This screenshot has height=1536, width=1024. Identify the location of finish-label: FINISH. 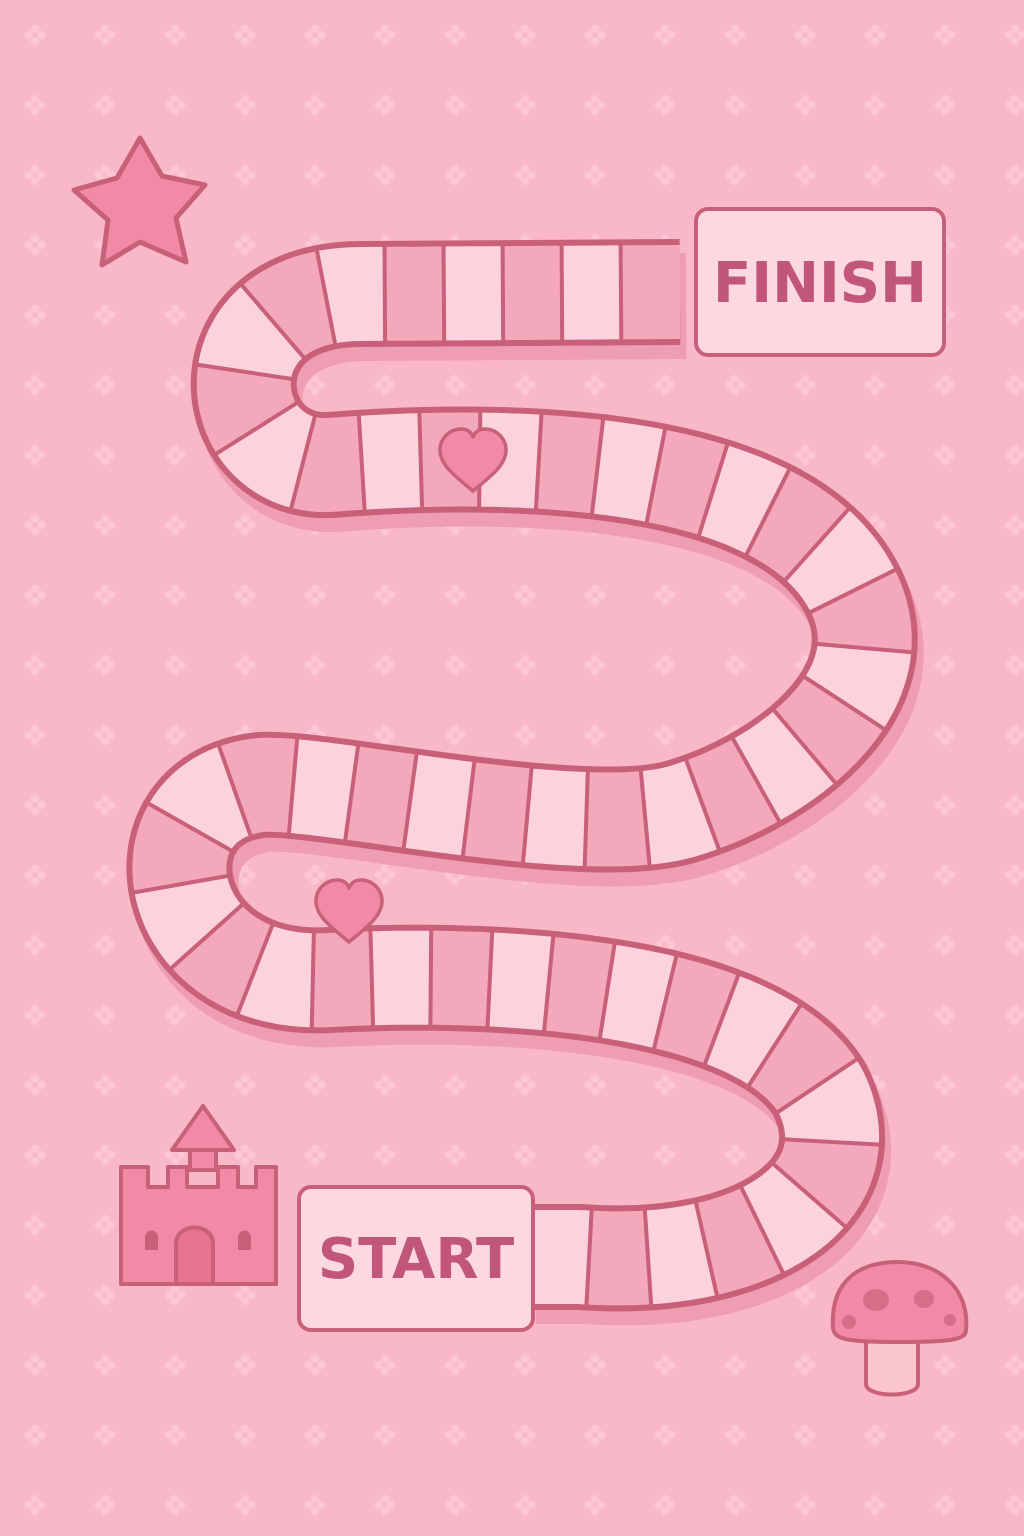
(820, 283).